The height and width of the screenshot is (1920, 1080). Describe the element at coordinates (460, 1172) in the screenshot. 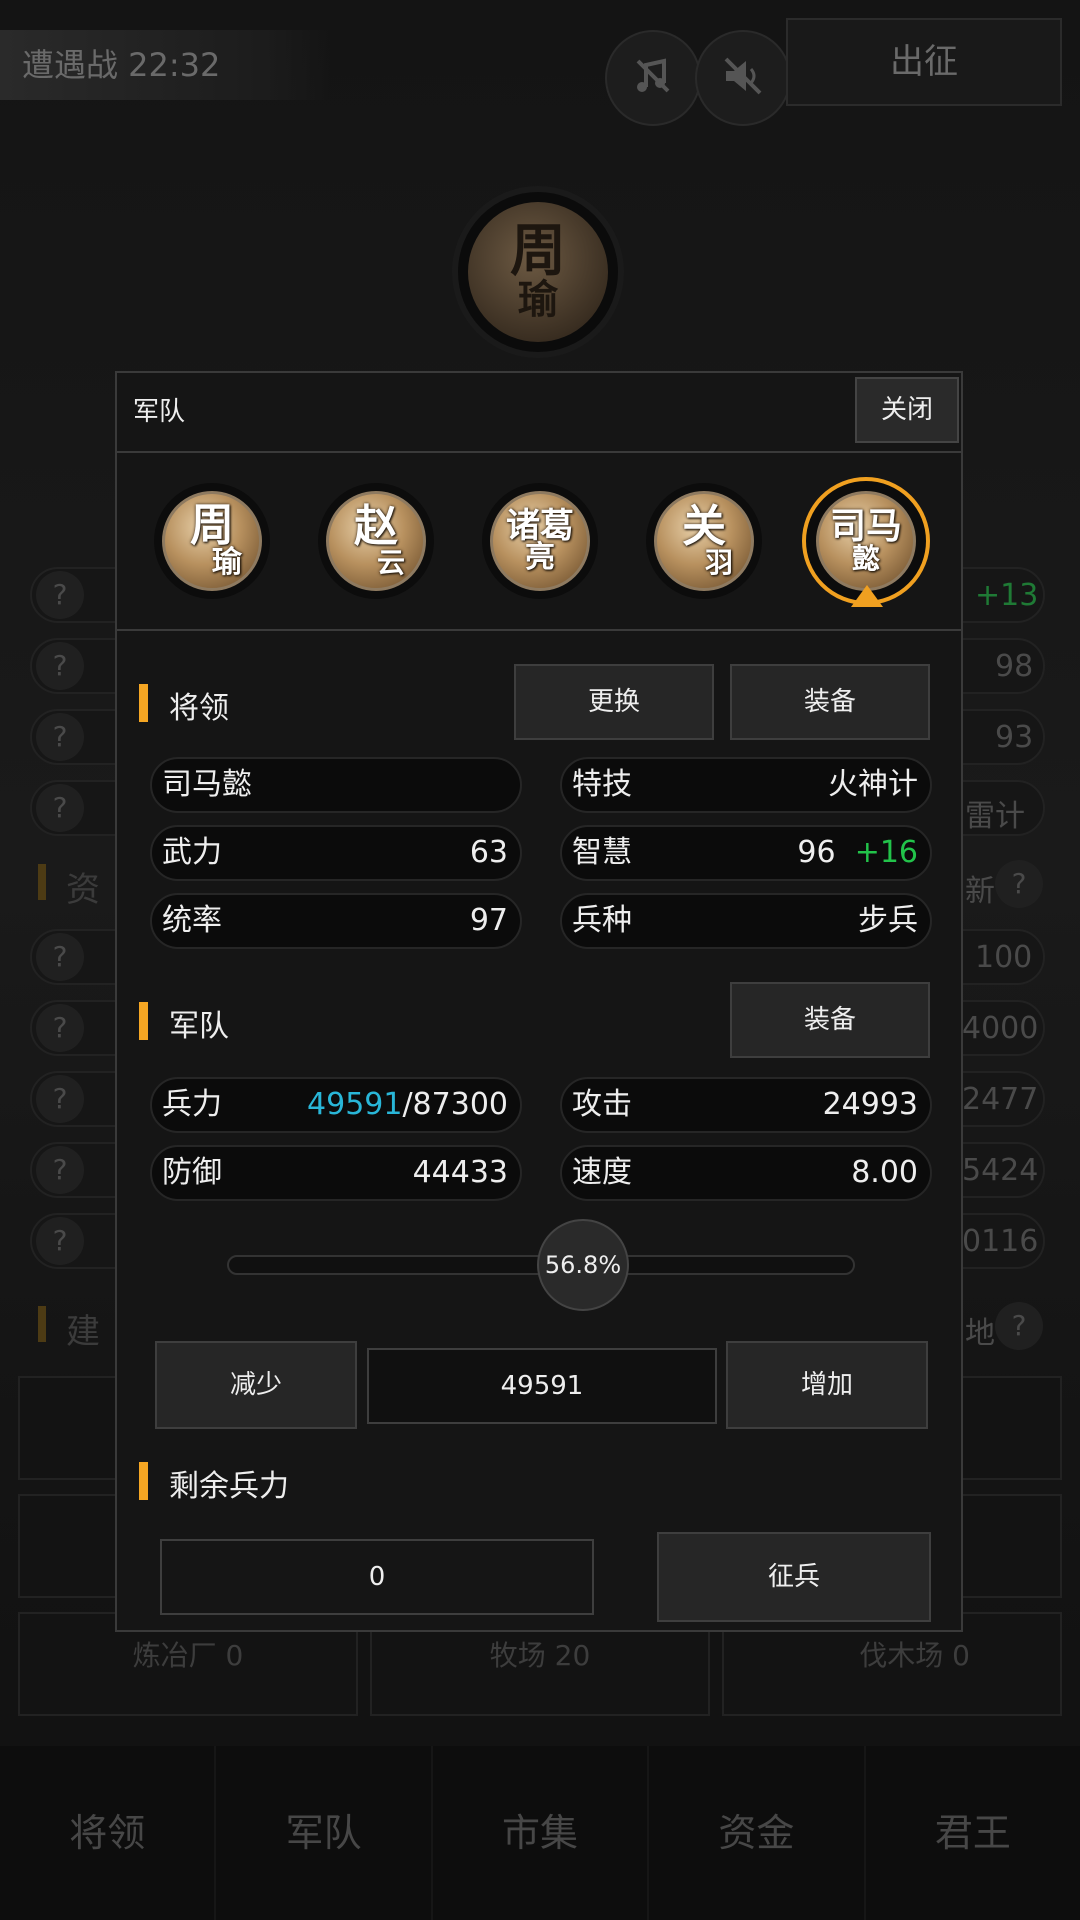

I see `defense-value: 44433` at that location.